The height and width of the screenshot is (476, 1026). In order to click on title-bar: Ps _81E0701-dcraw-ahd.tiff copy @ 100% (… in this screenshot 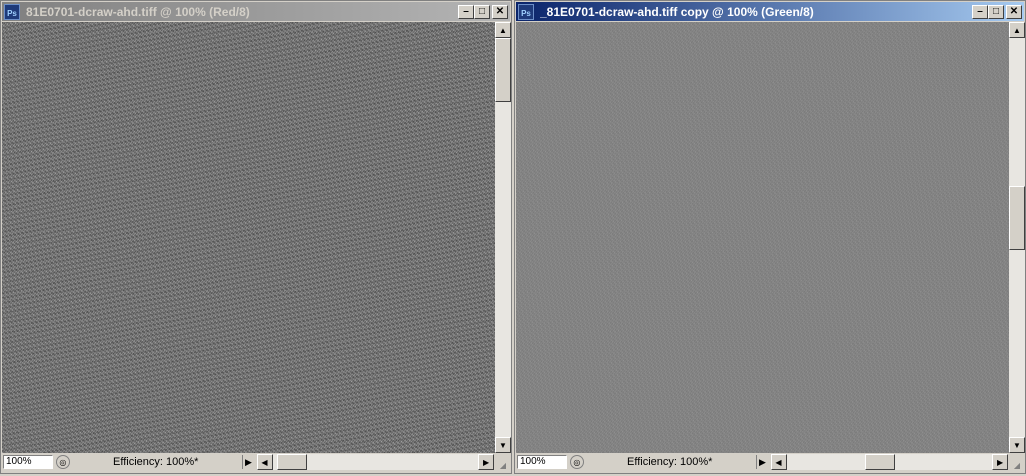, I will do `click(770, 11)`.